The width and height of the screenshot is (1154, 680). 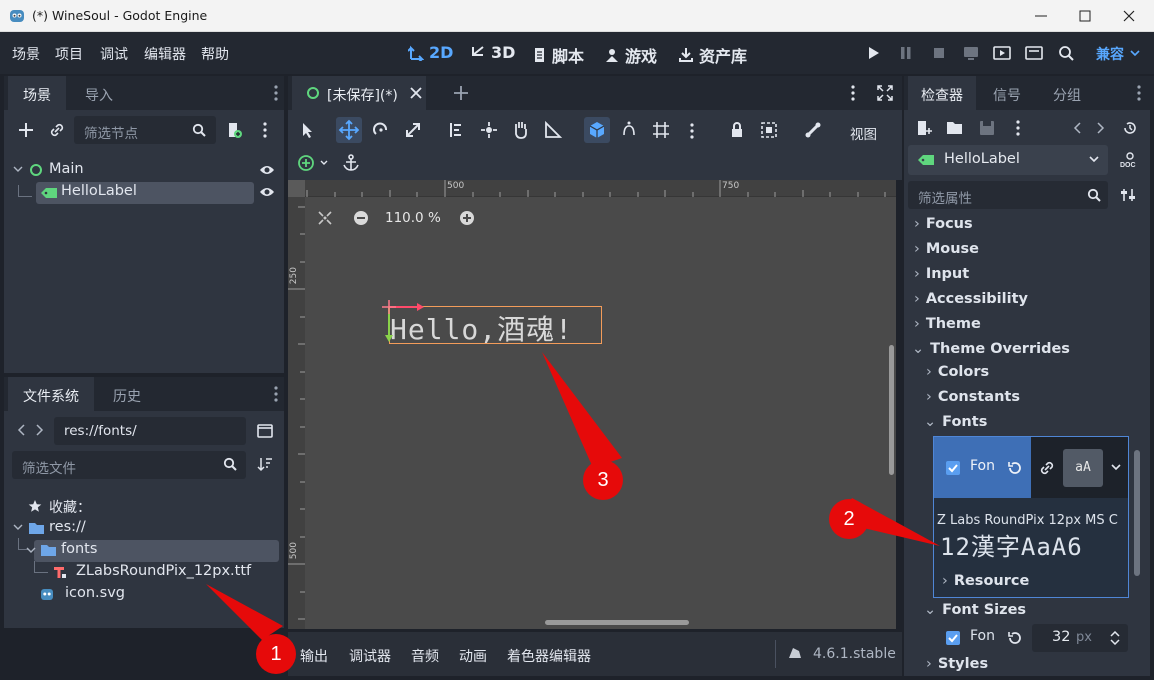 What do you see at coordinates (1128, 195) in the screenshot?
I see `tools-icon` at bounding box center [1128, 195].